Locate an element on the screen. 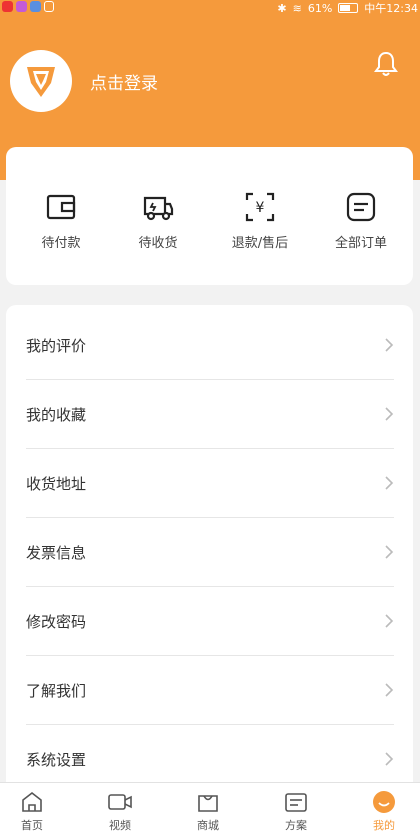 This screenshot has height=837, width=420. menu-label: 系统设置 is located at coordinates (56, 759).